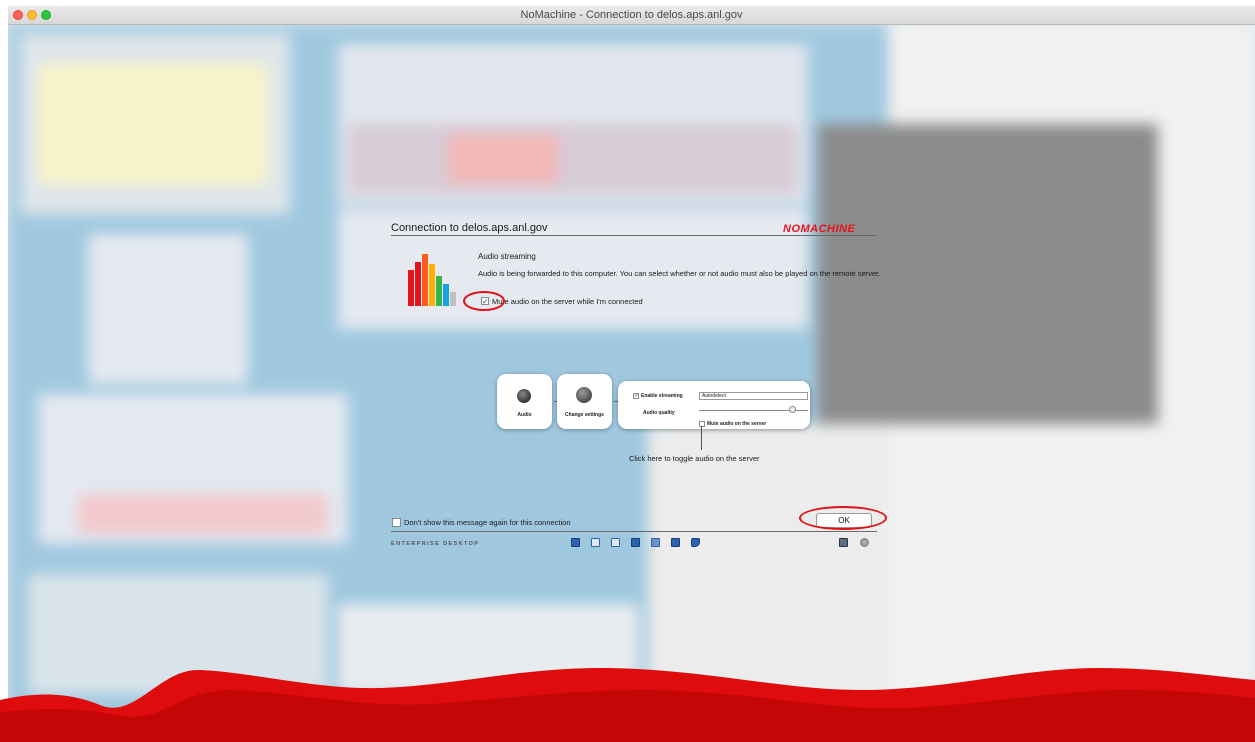 This screenshot has height=742, width=1255. Describe the element at coordinates (435, 544) in the screenshot. I see `enterprise-desktop-label: ENTERPRISE DESKTOP` at that location.